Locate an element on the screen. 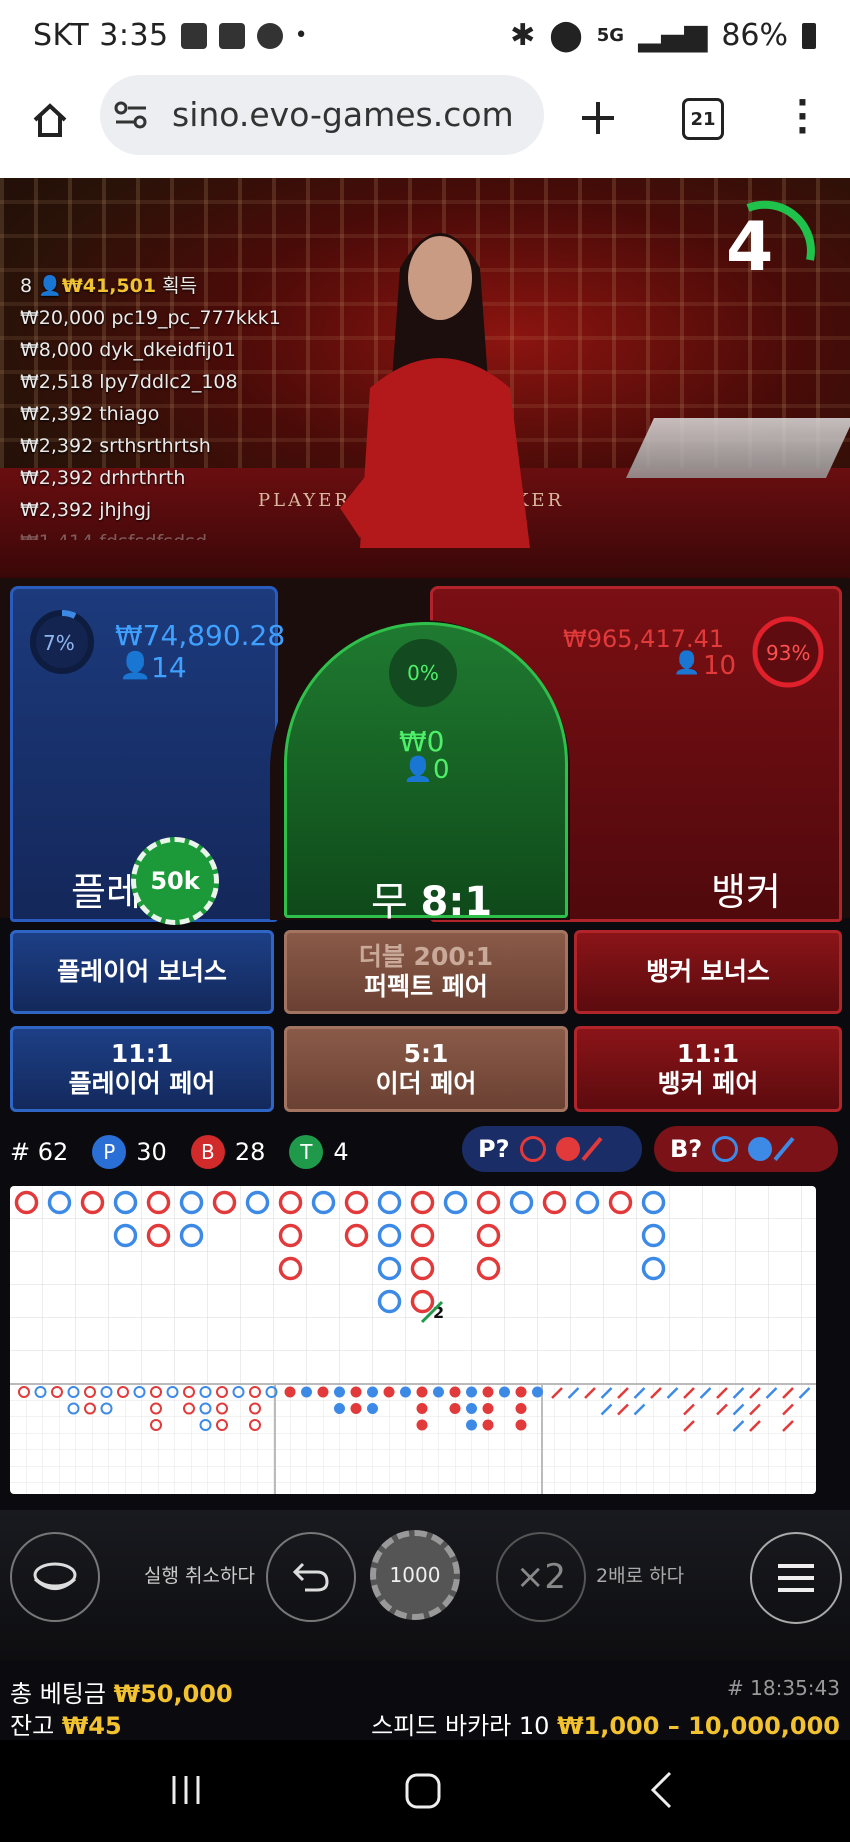 The height and width of the screenshot is (1842, 850). double-symbol: ×2 is located at coordinates (541, 1577).